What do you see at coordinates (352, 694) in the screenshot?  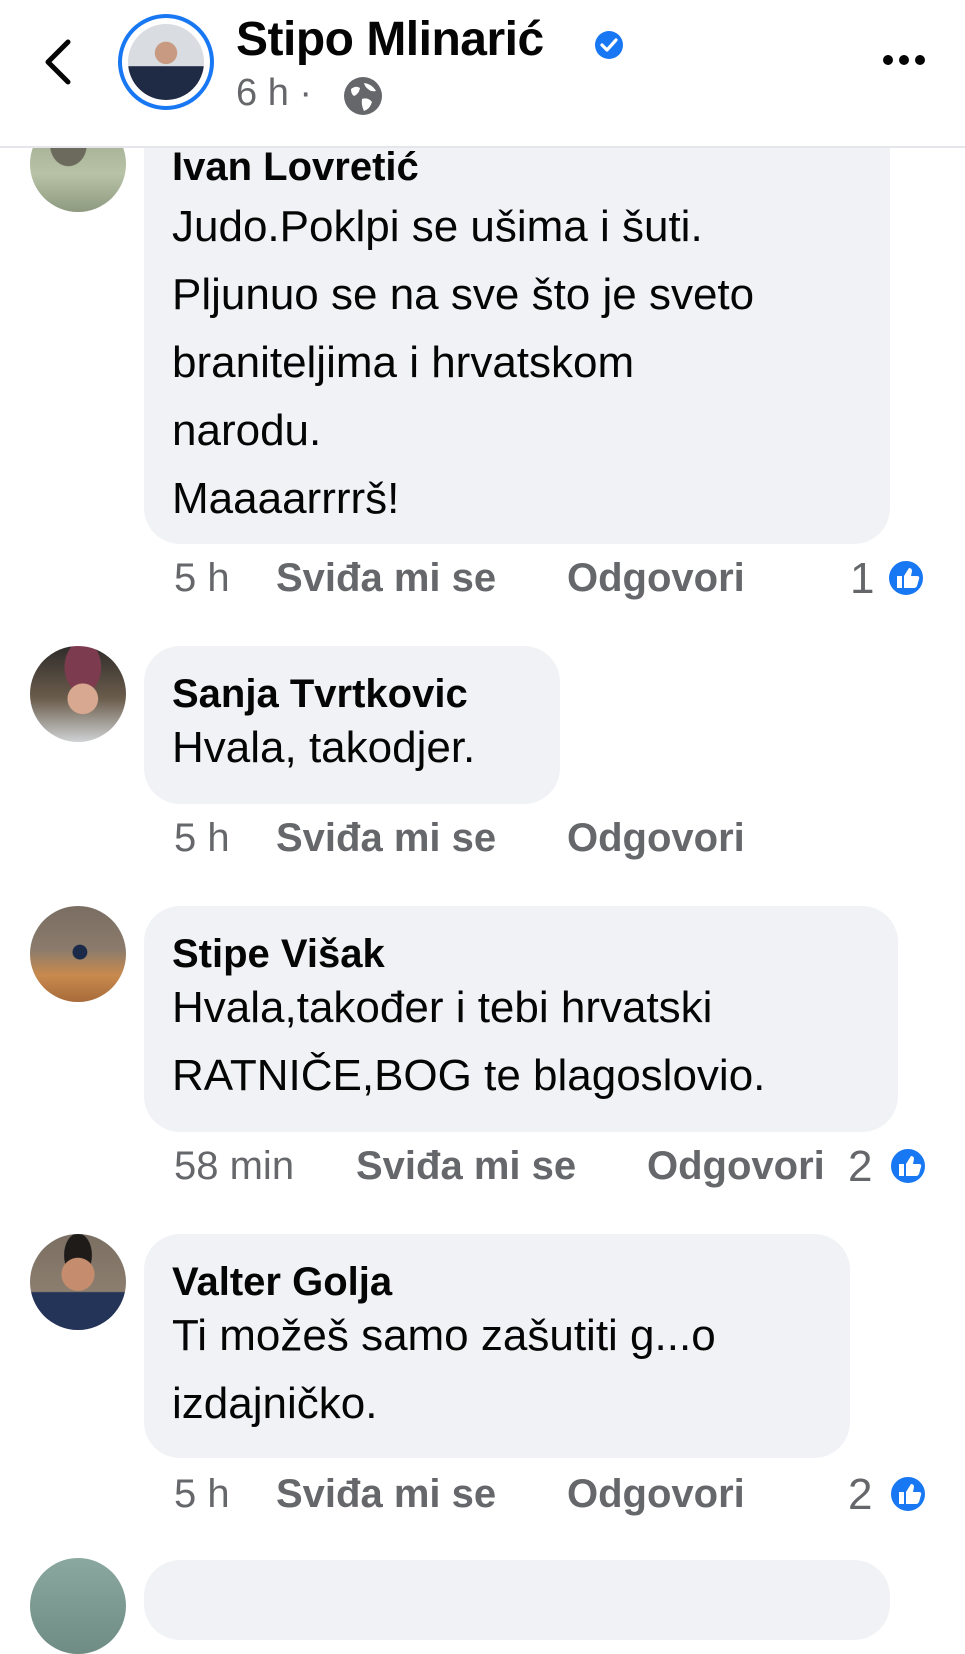 I see `commenter-name: Sanja Tvrtkovic` at bounding box center [352, 694].